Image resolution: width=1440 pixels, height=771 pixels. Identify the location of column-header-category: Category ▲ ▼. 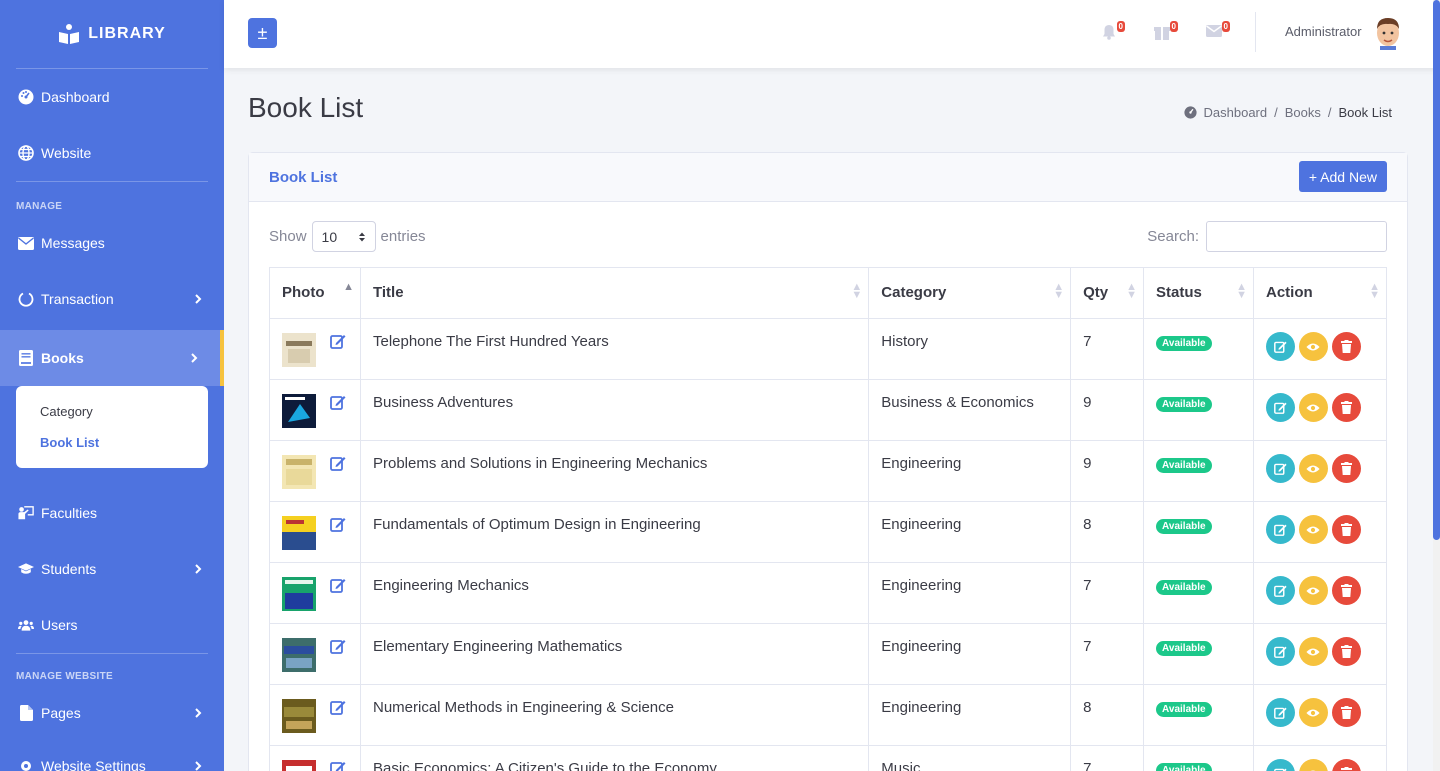
(970, 293).